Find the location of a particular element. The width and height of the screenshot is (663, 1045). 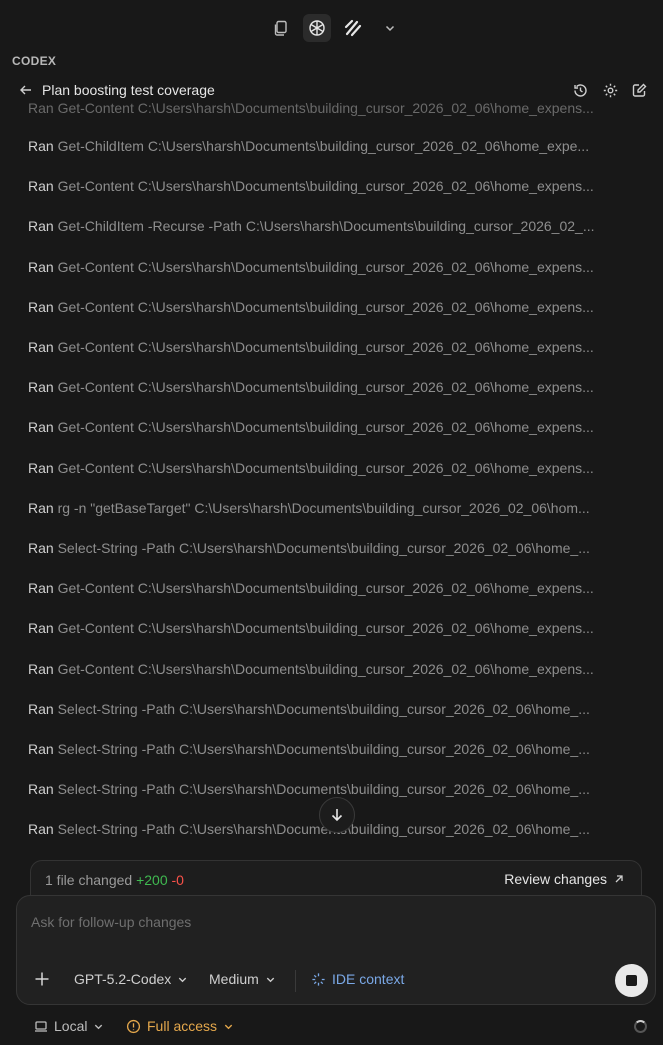

access-label: Full access is located at coordinates (182, 1026).